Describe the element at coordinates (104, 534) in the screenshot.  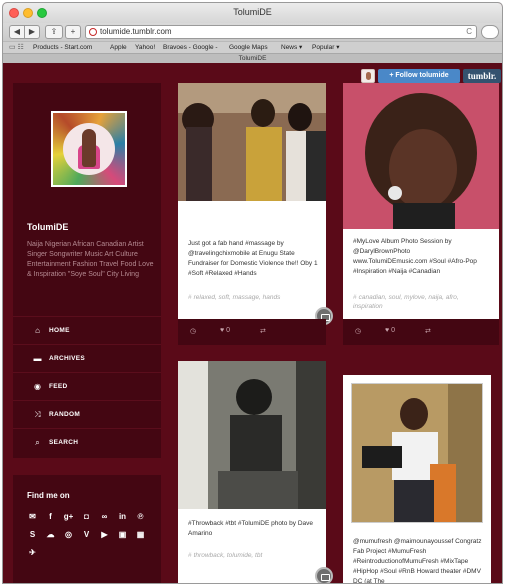
I see `youtube-icon: ▶` at that location.